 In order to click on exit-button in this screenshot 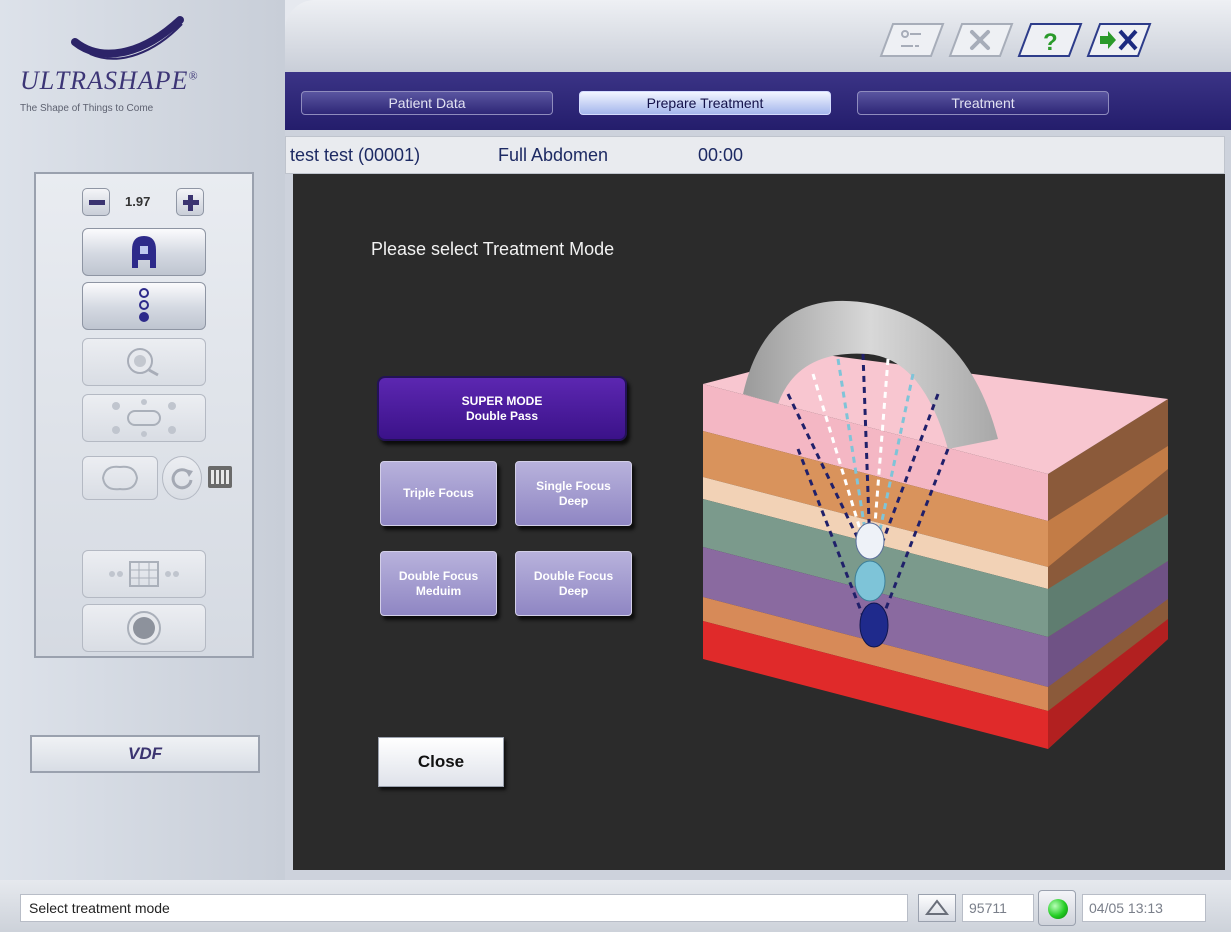, I will do `click(1119, 40)`.